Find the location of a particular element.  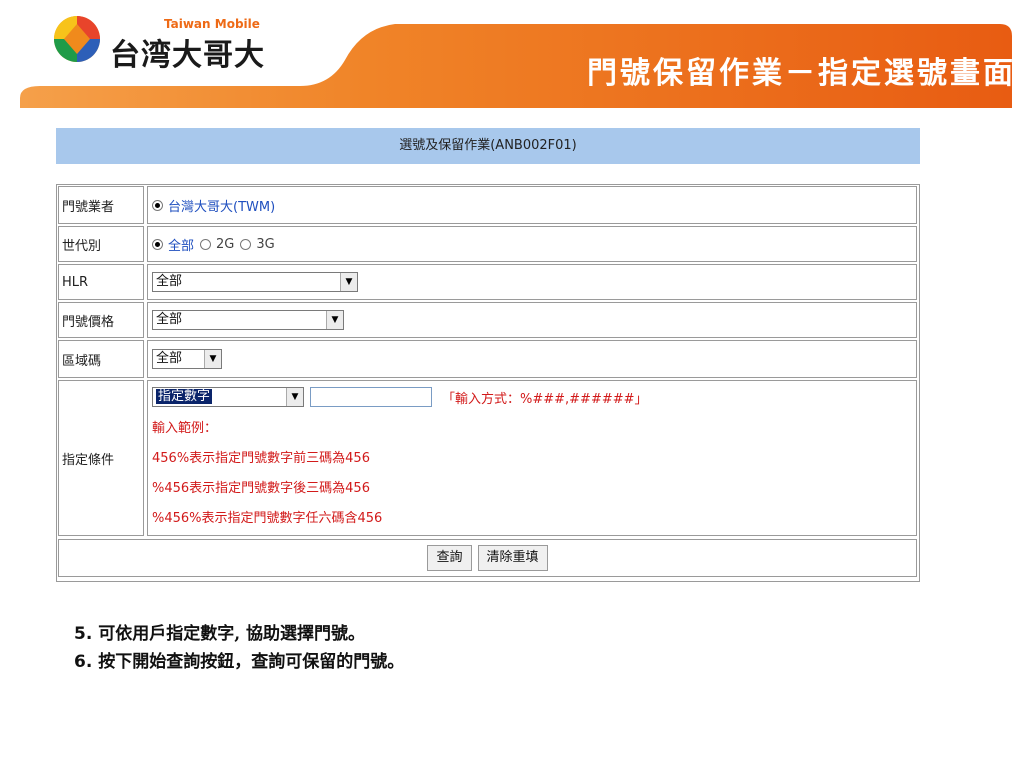

page-heading: 門號保留作業－指定選號畫面 is located at coordinates (801, 73).